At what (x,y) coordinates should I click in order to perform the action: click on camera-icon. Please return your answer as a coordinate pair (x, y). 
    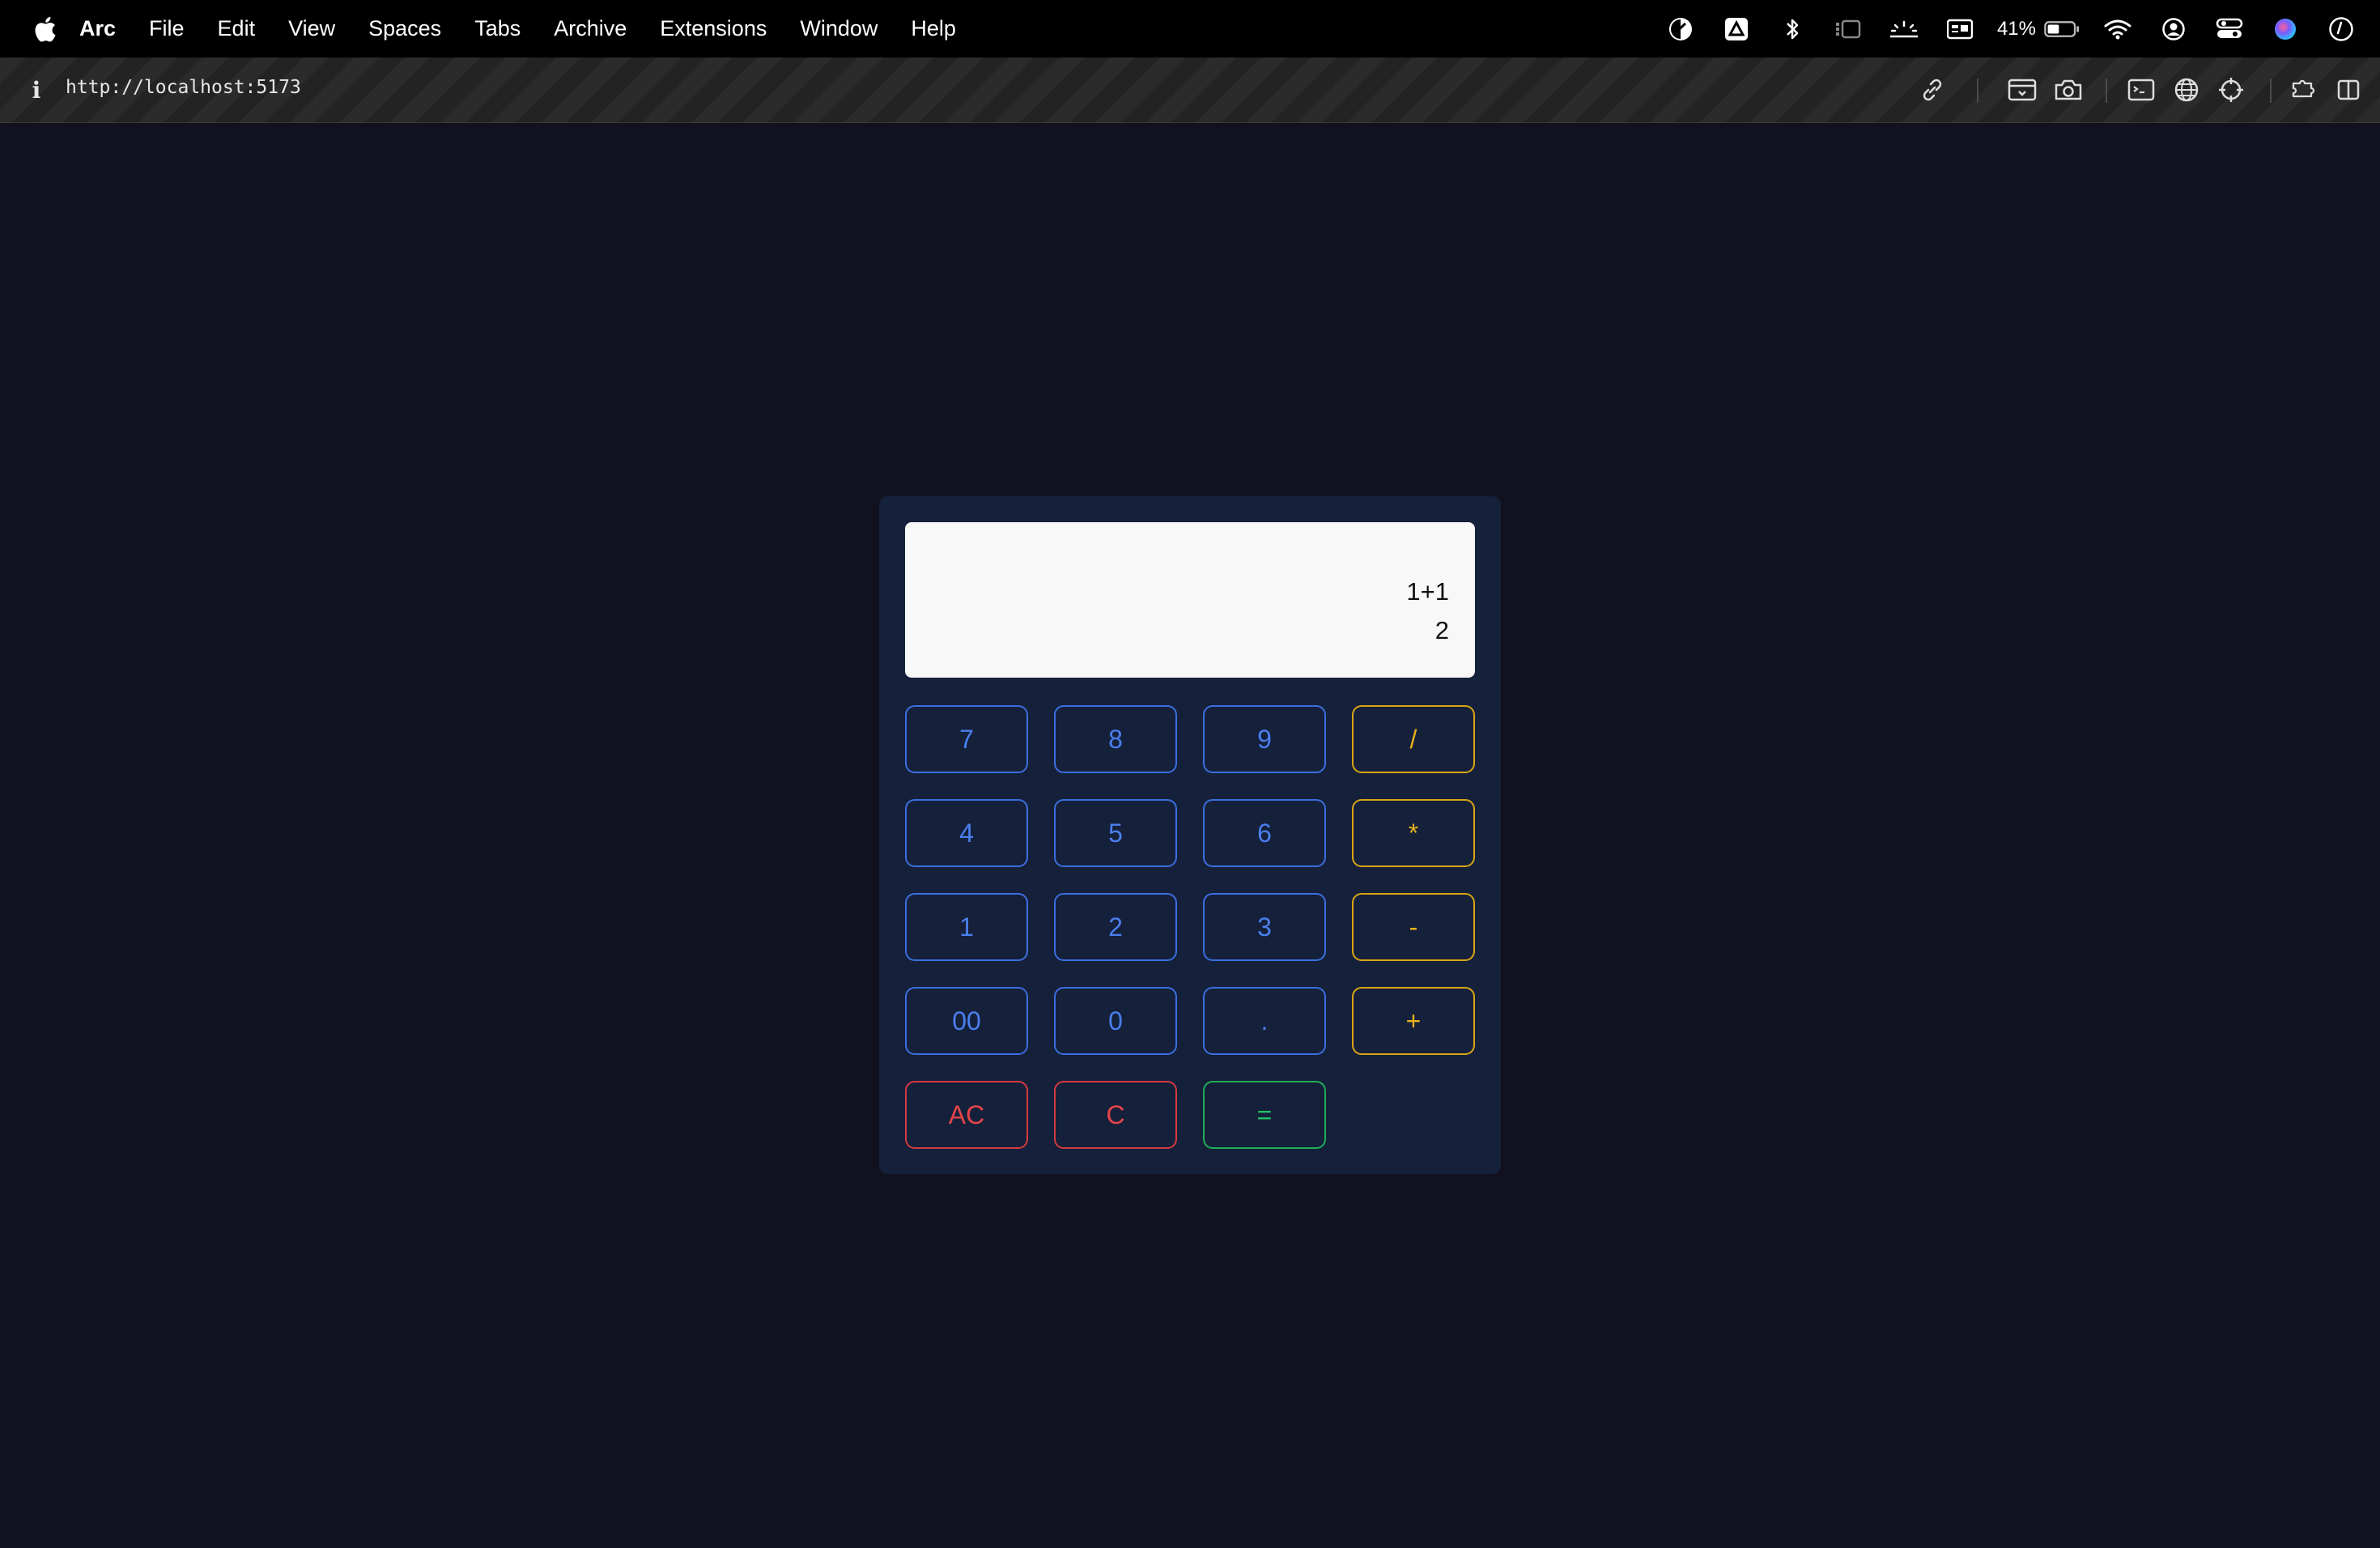
    Looking at the image, I should click on (2069, 90).